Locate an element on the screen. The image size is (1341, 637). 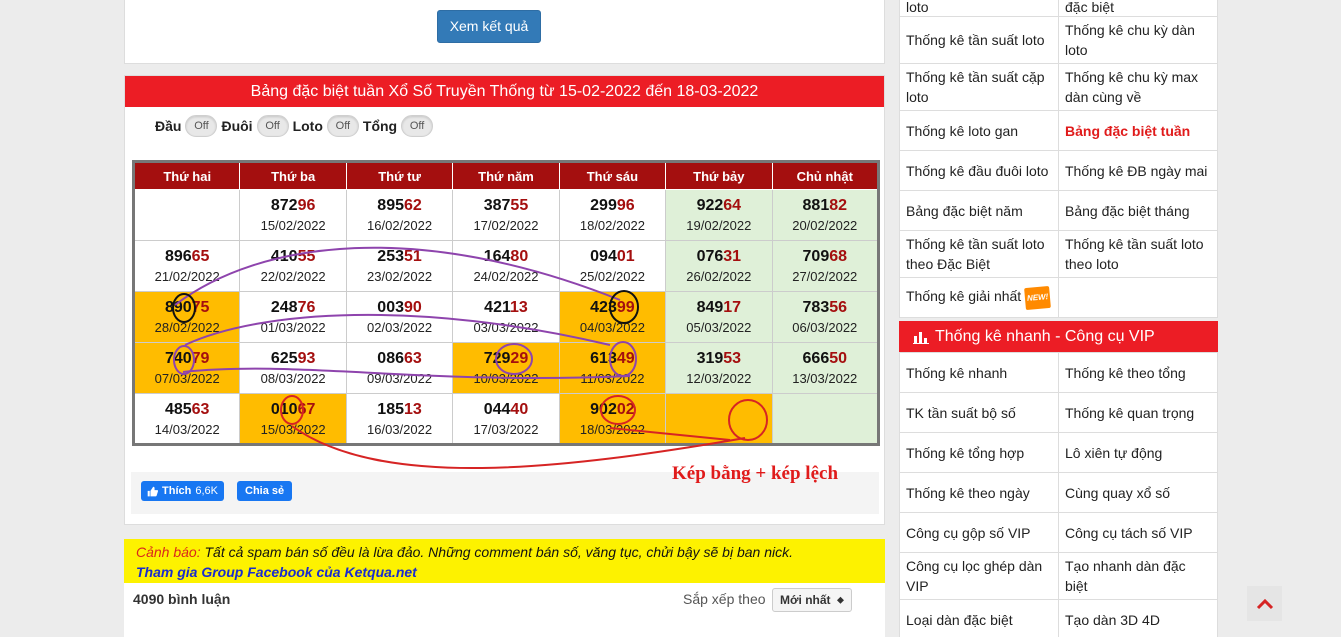
result-number: 31953 is located at coordinates (718, 359).